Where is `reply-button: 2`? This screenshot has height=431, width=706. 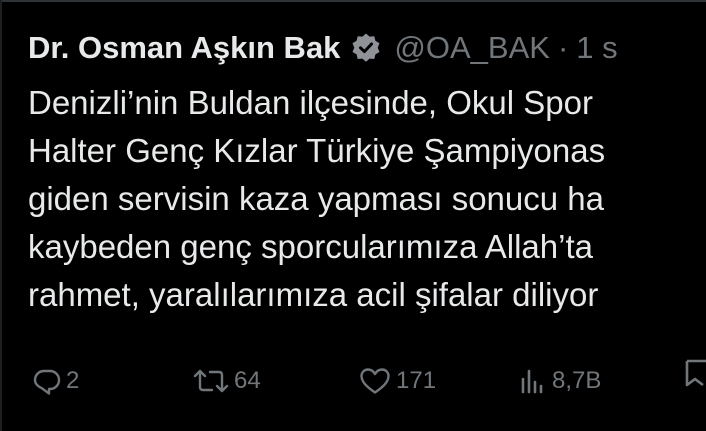
reply-button: 2 is located at coordinates (55, 381).